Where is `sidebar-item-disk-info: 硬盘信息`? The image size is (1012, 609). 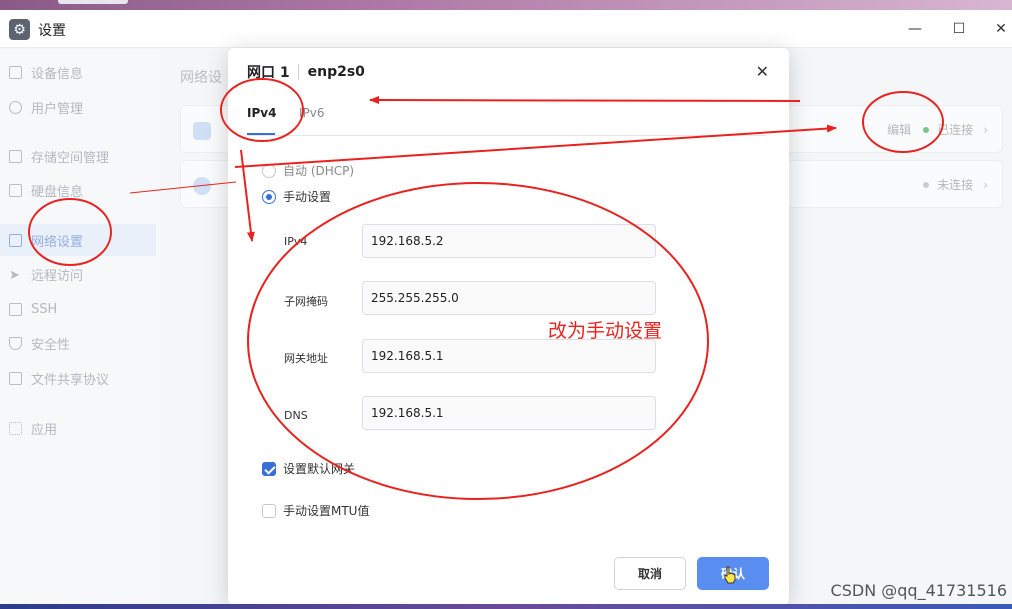
sidebar-item-disk-info: 硬盘信息 is located at coordinates (78, 190).